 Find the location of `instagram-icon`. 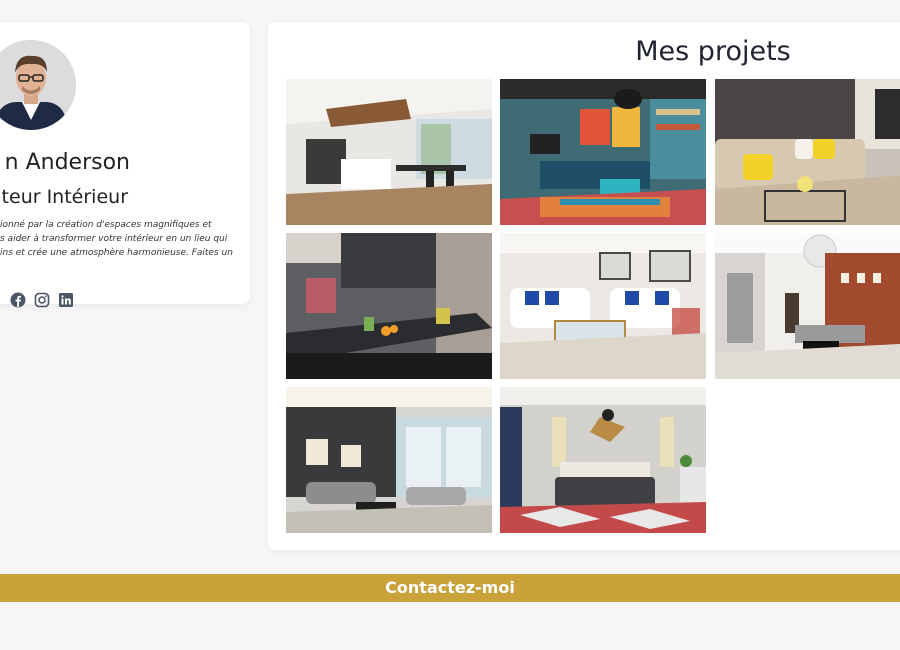

instagram-icon is located at coordinates (42, 300).